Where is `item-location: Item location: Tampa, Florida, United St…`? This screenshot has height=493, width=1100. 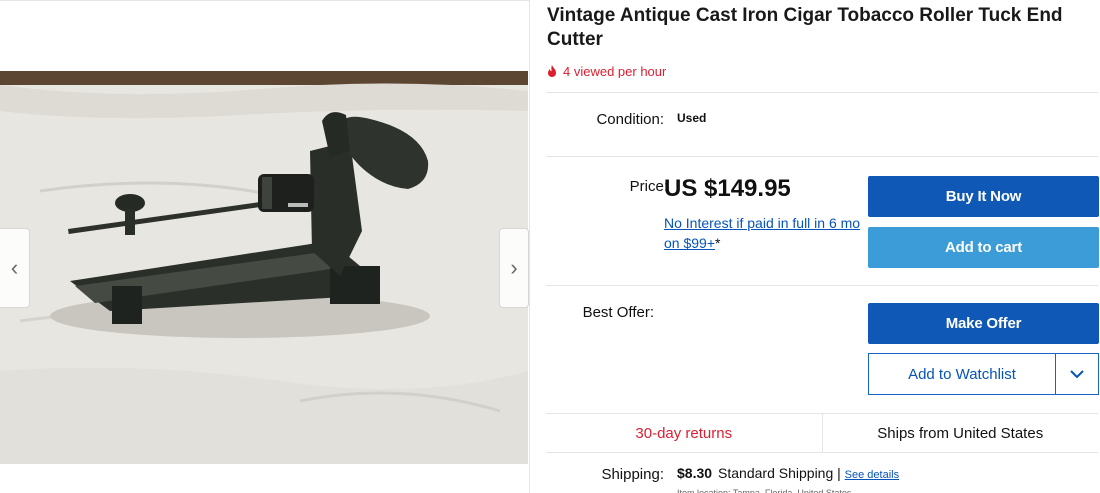
item-location: Item location: Tampa, Florida, United St… is located at coordinates (764, 490).